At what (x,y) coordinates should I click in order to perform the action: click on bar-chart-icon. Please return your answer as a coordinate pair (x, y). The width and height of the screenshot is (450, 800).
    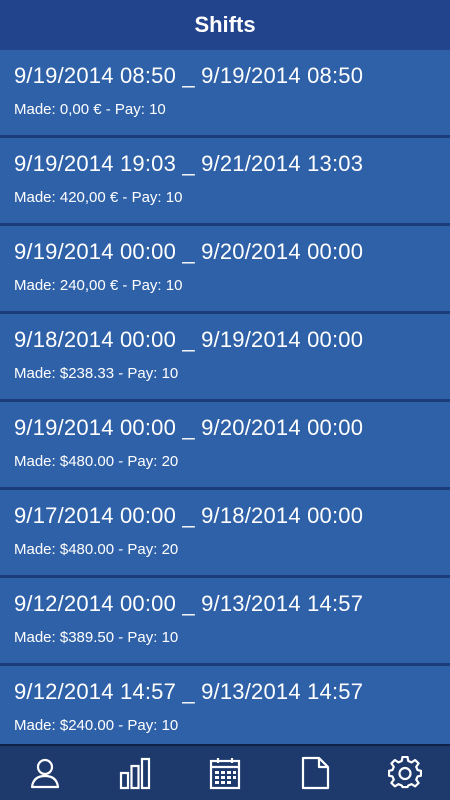
    Looking at the image, I should click on (135, 773).